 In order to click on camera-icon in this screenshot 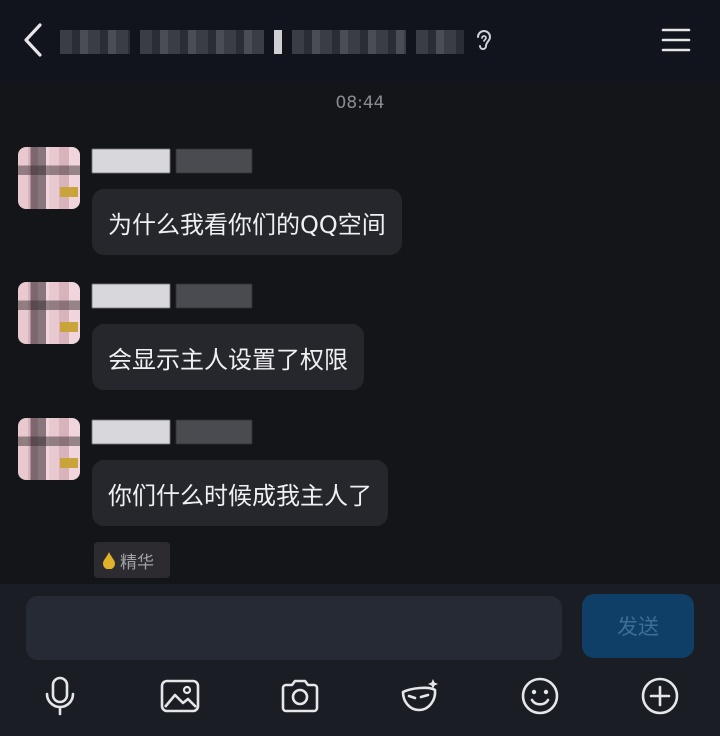, I will do `click(300, 696)`.